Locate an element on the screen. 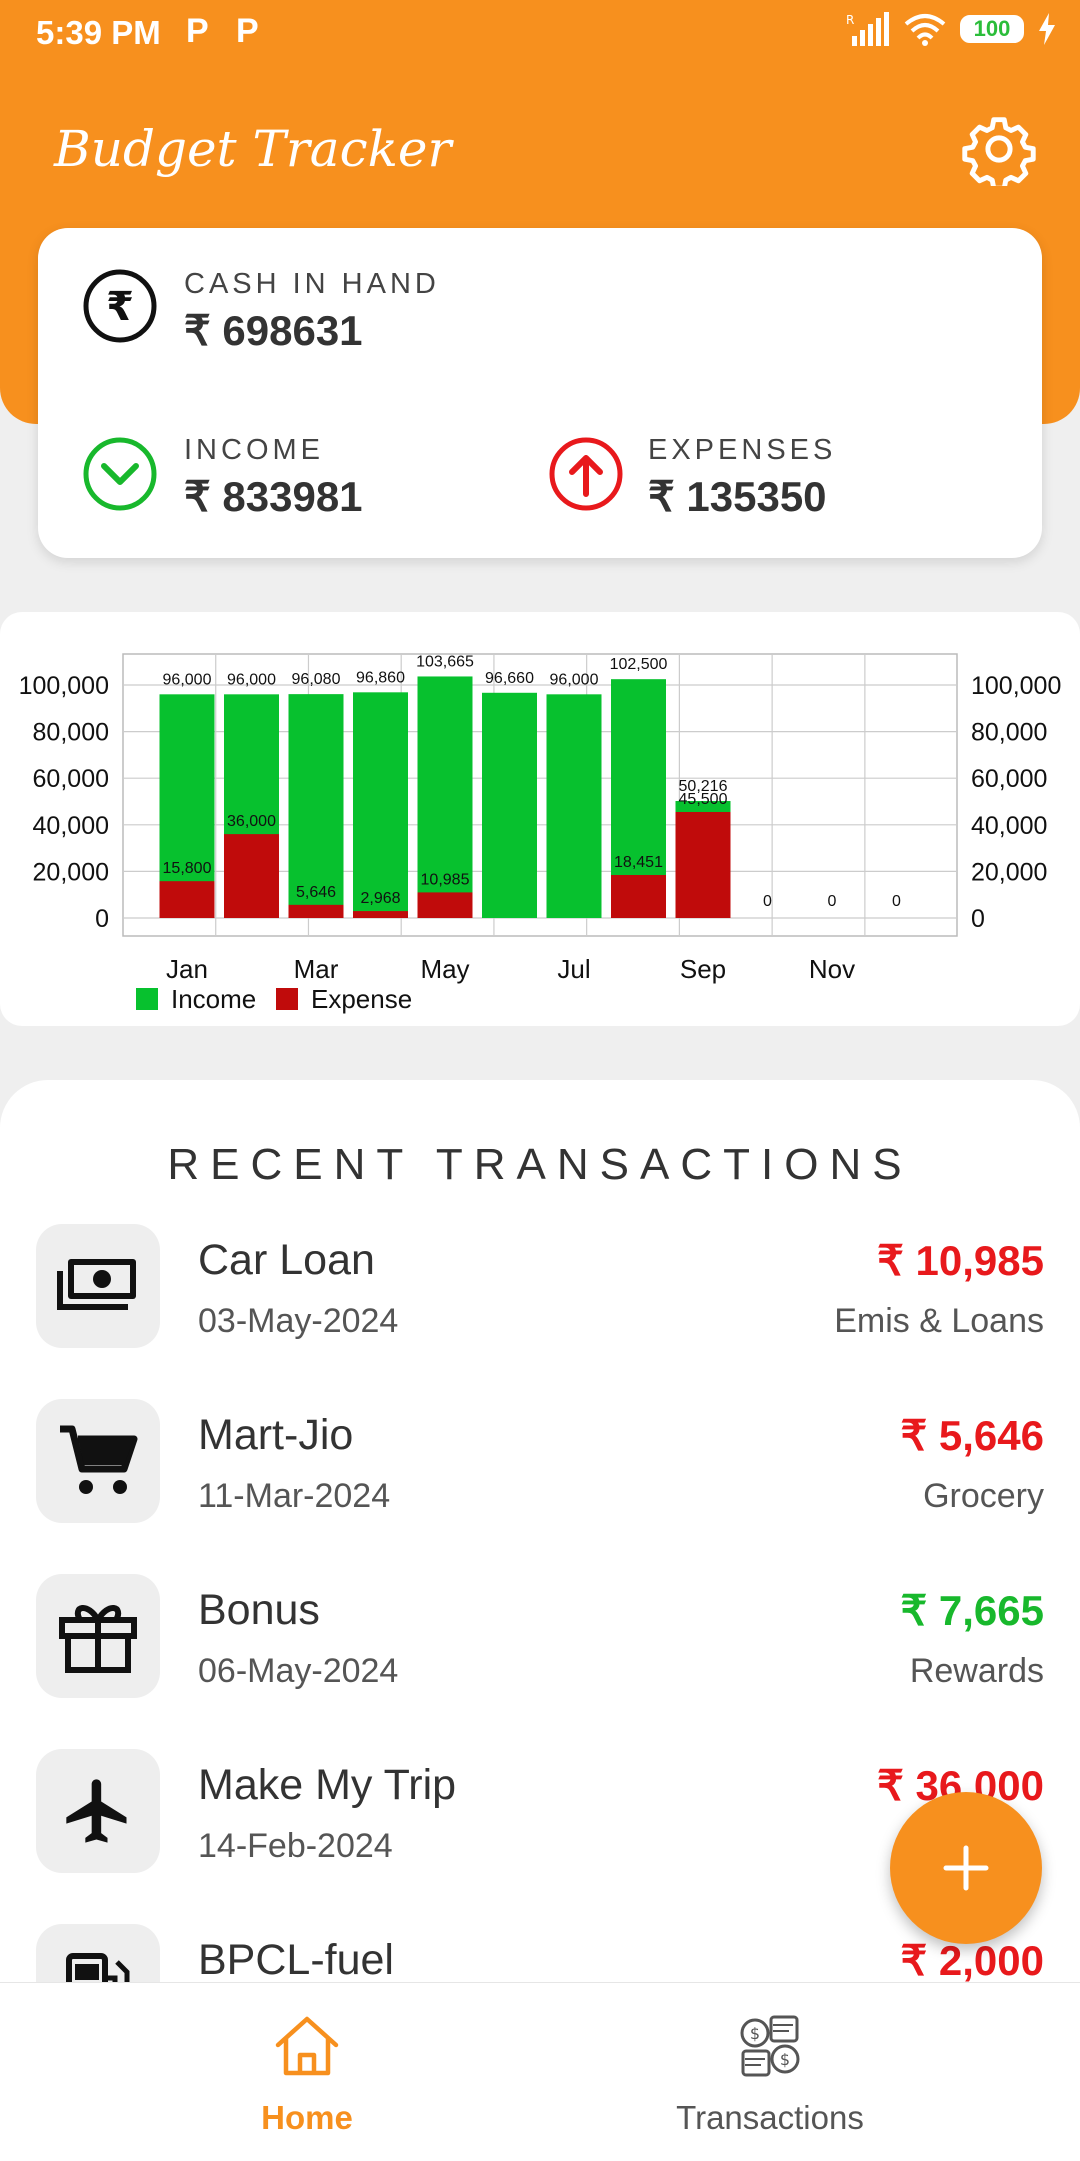  notification-p-icon: P is located at coordinates (197, 31).